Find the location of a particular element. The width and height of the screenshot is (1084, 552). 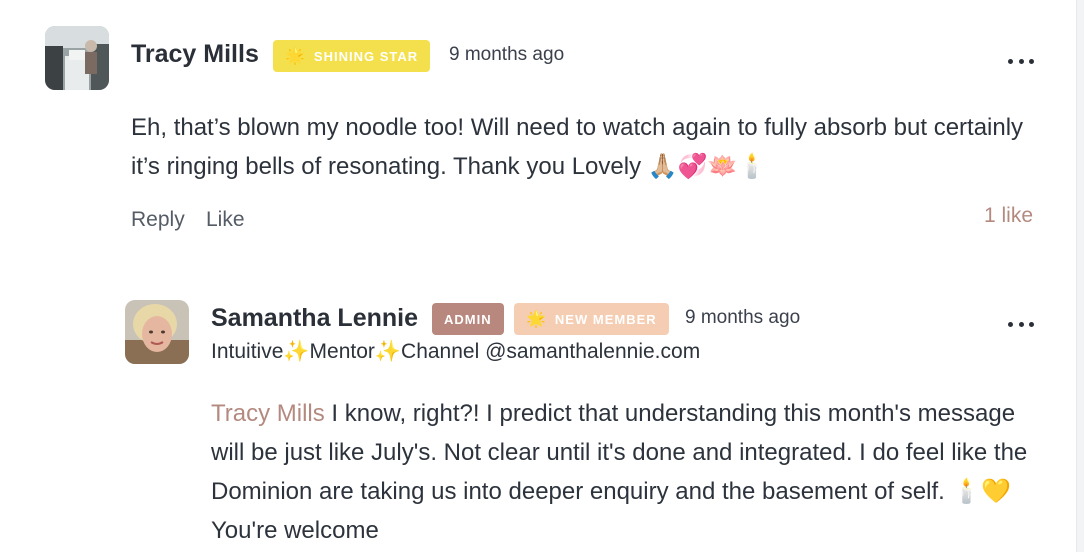

badge-label: ADMIN is located at coordinates (468, 319).